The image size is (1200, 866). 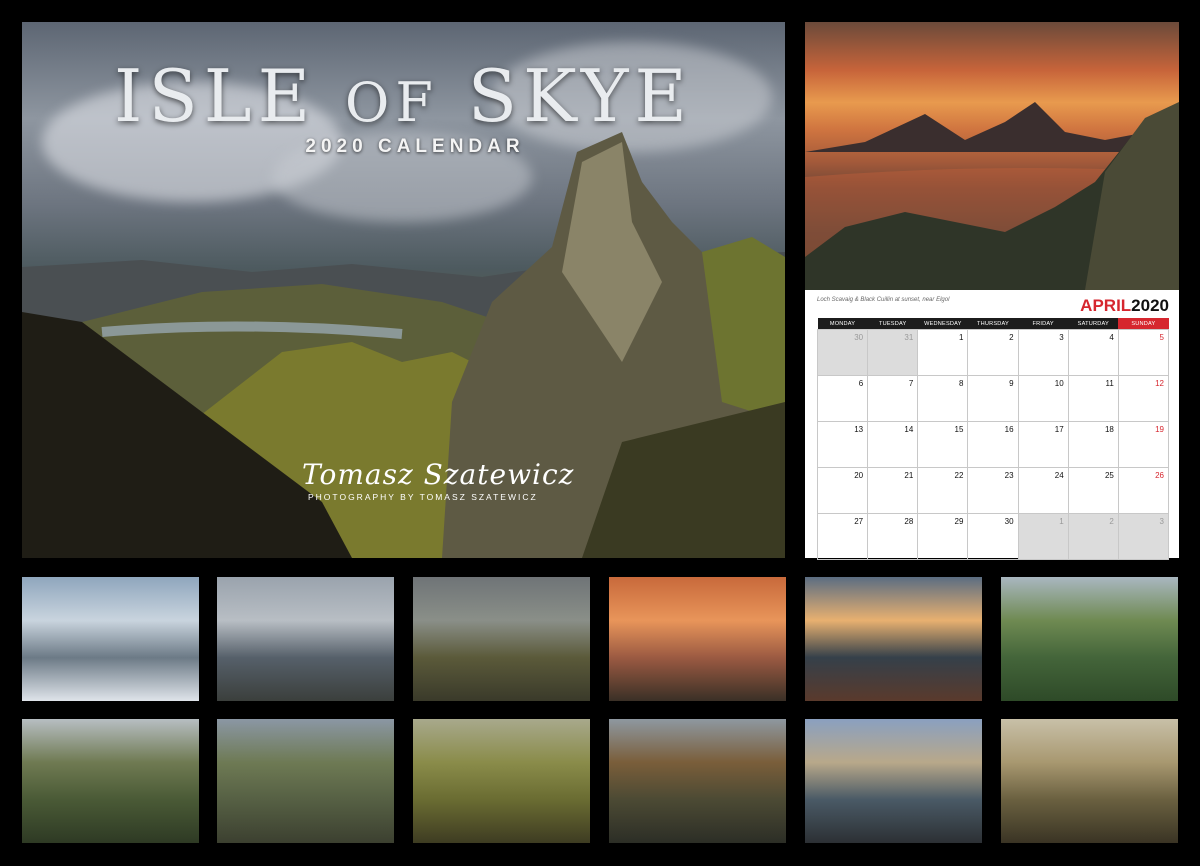 I want to click on day-cell: 17, so click(x=1043, y=444).